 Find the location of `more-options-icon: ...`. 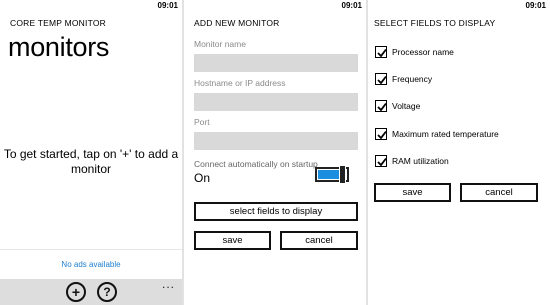

more-options-icon: ... is located at coordinates (168, 284).